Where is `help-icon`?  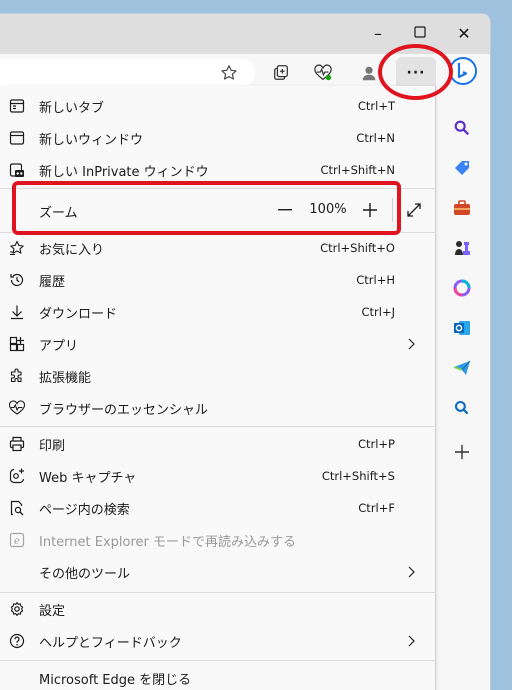
help-icon is located at coordinates (17, 641).